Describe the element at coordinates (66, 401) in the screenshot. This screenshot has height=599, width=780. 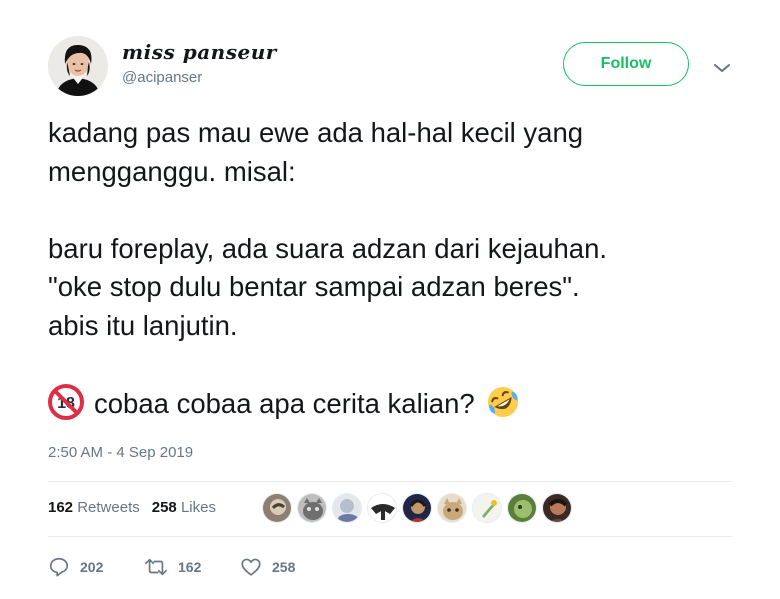
I see `no-one-under-eighteen-emoji: 18` at that location.